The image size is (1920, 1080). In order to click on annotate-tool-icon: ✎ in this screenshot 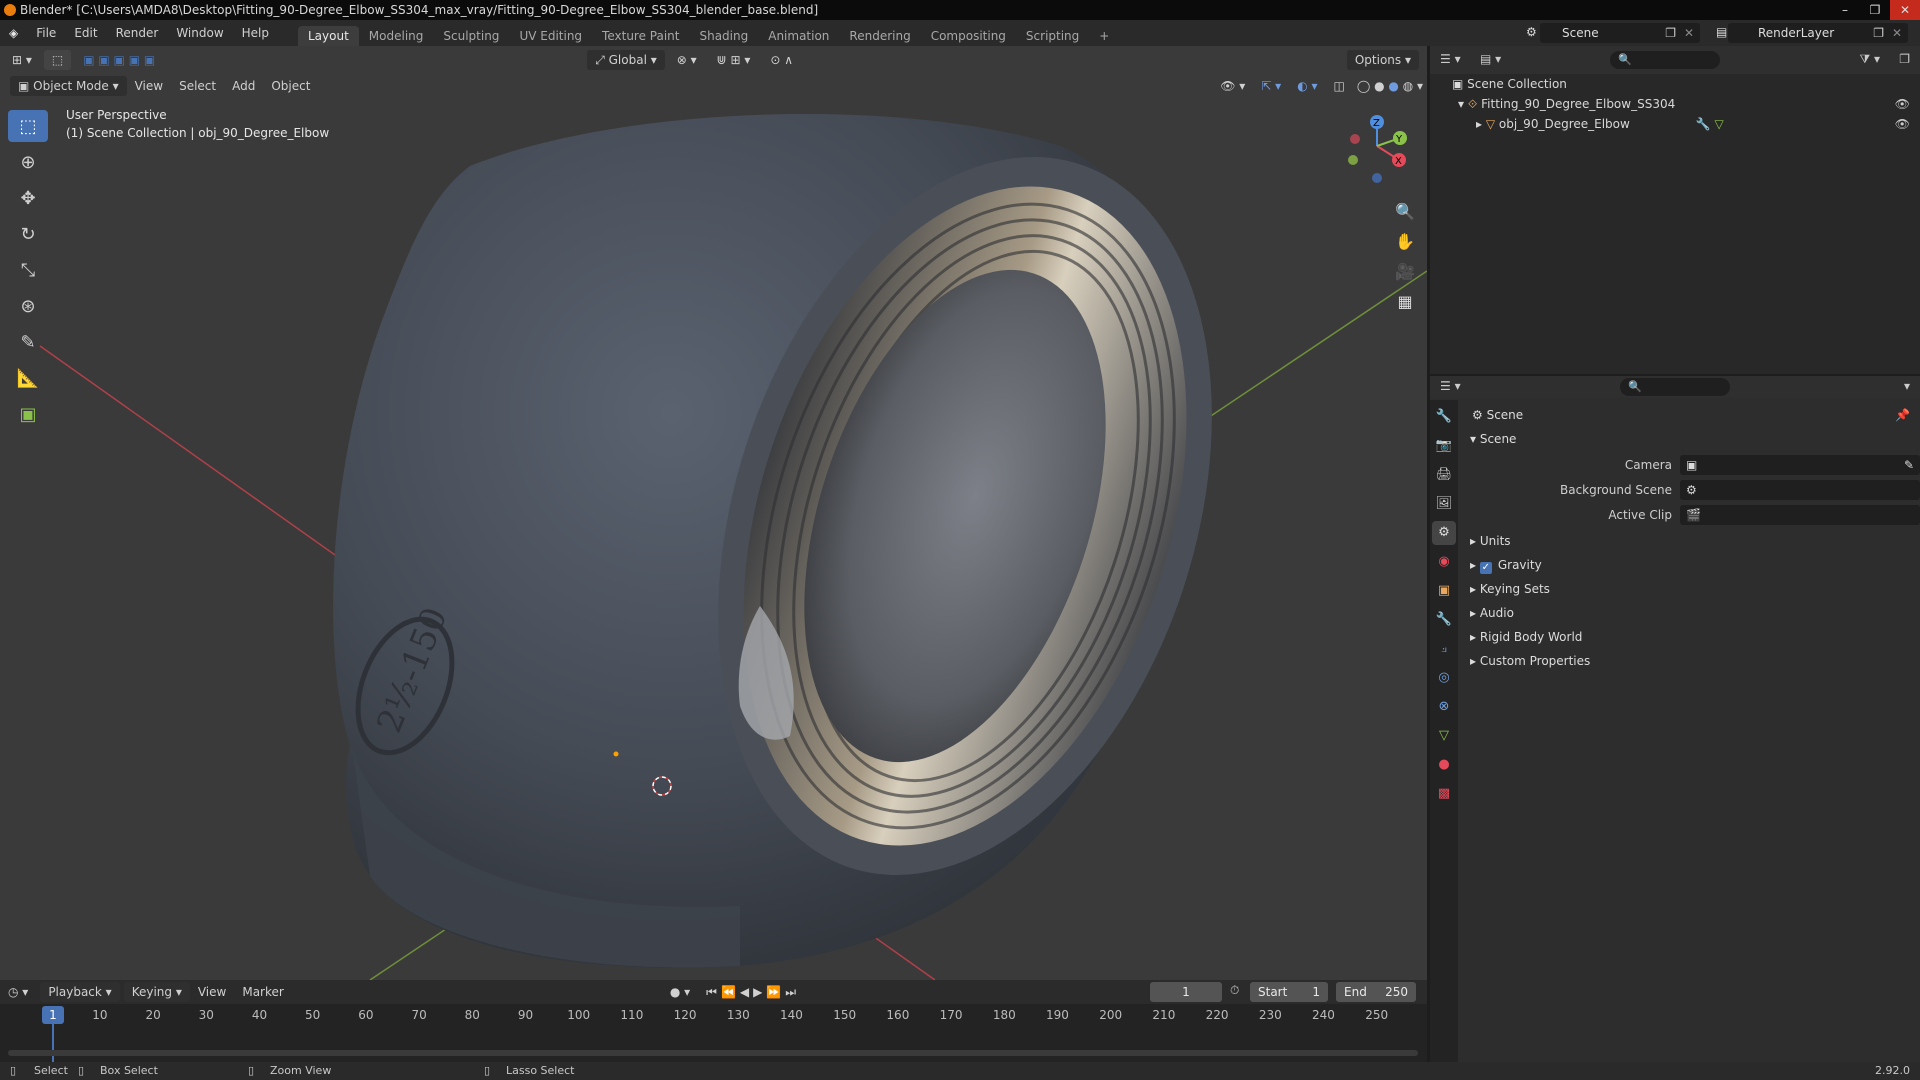, I will do `click(28, 342)`.